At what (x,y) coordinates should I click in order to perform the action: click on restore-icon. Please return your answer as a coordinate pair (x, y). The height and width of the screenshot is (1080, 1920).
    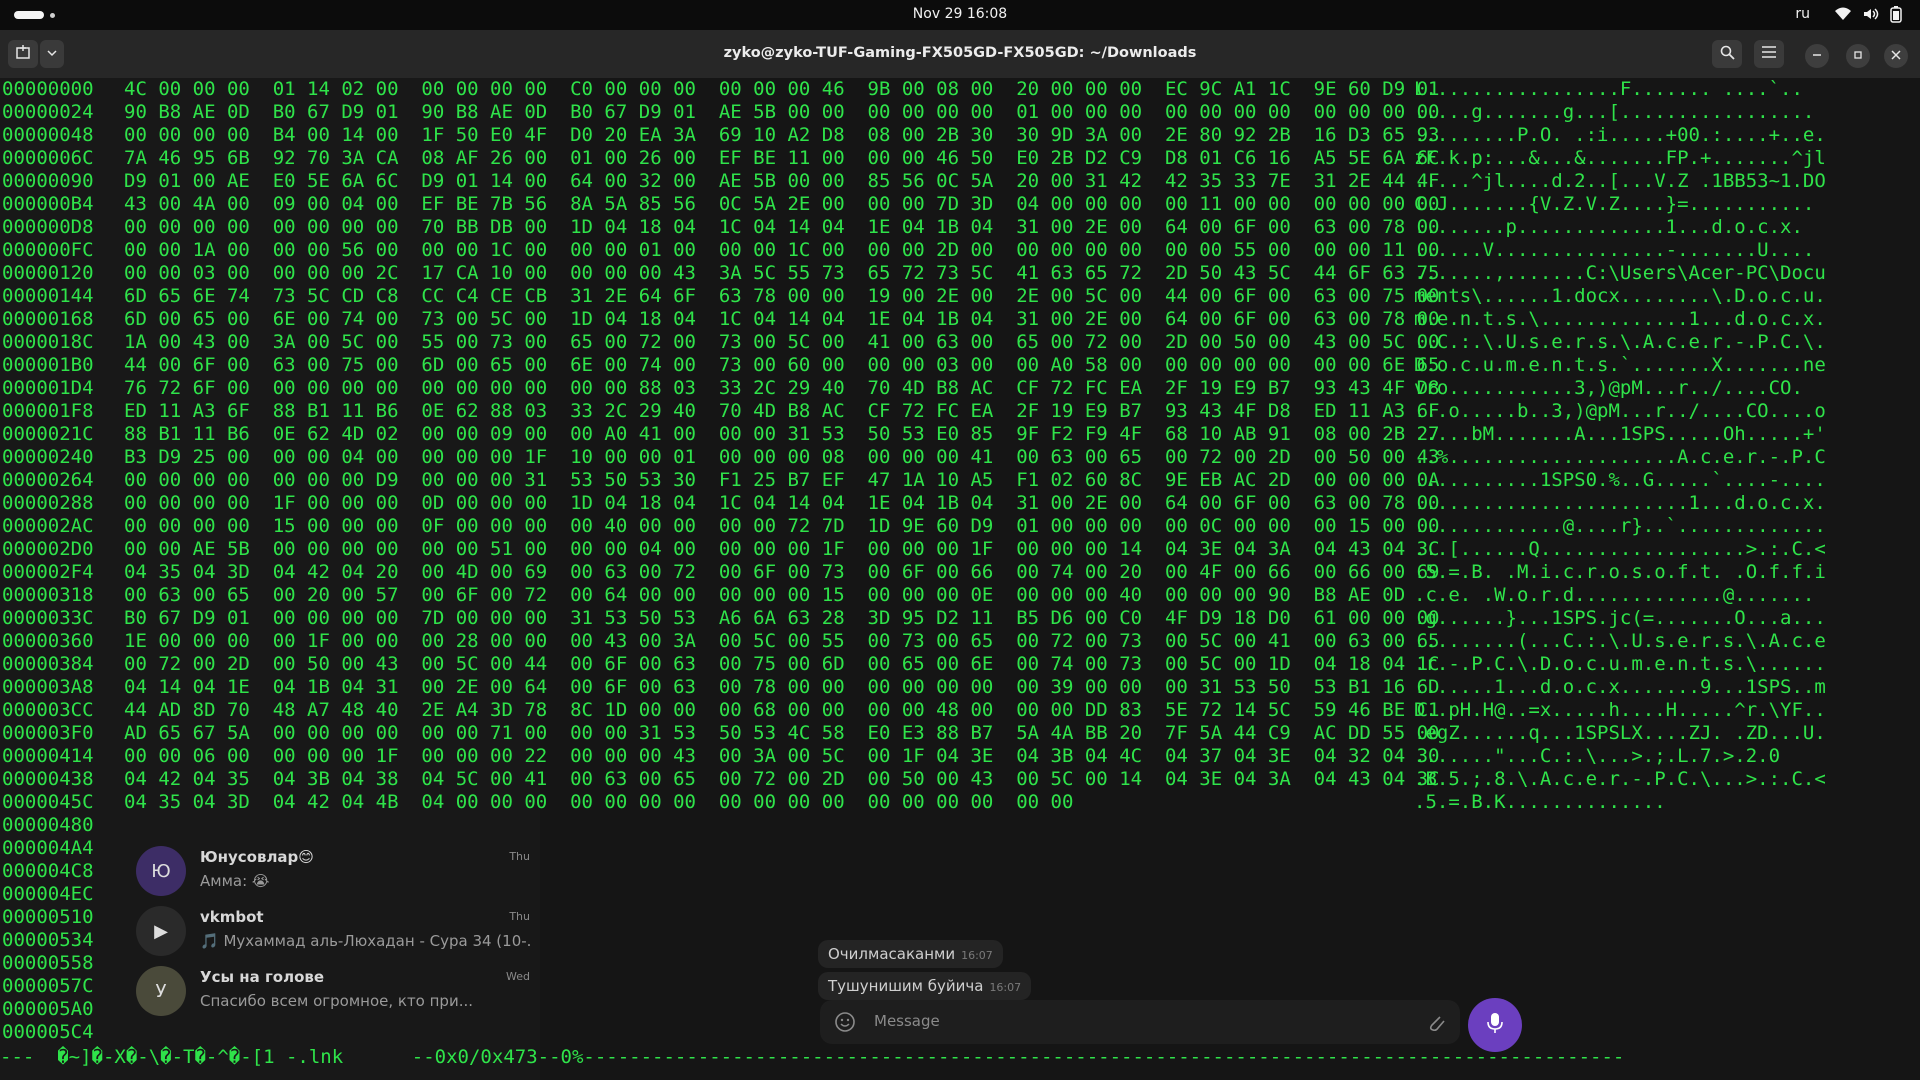
    Looking at the image, I should click on (1858, 56).